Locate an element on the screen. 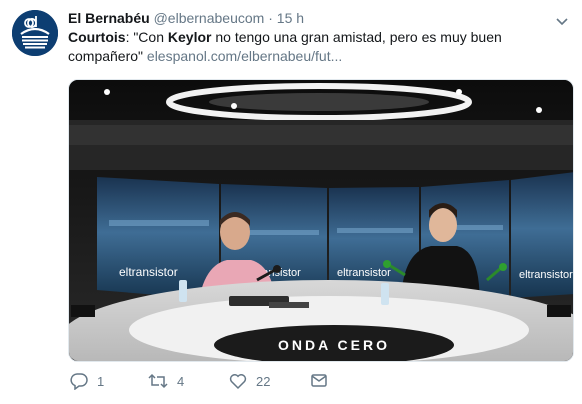 This screenshot has width=582, height=404. envelope-icon is located at coordinates (319, 380).